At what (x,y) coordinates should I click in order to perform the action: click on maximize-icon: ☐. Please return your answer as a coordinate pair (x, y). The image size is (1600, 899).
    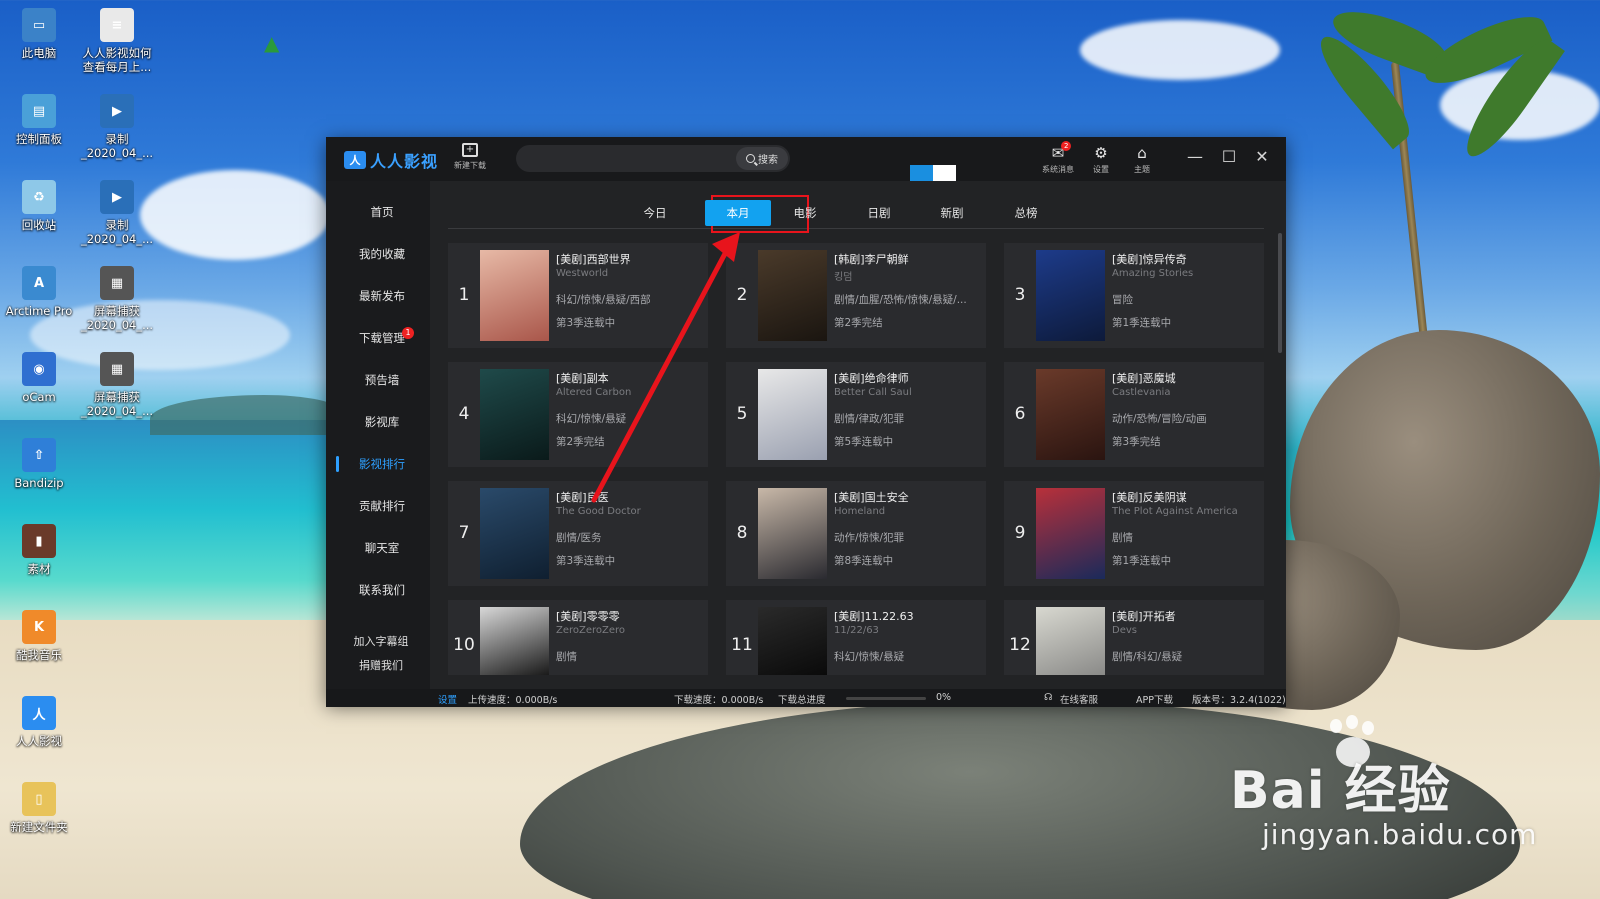
    Looking at the image, I should click on (1229, 156).